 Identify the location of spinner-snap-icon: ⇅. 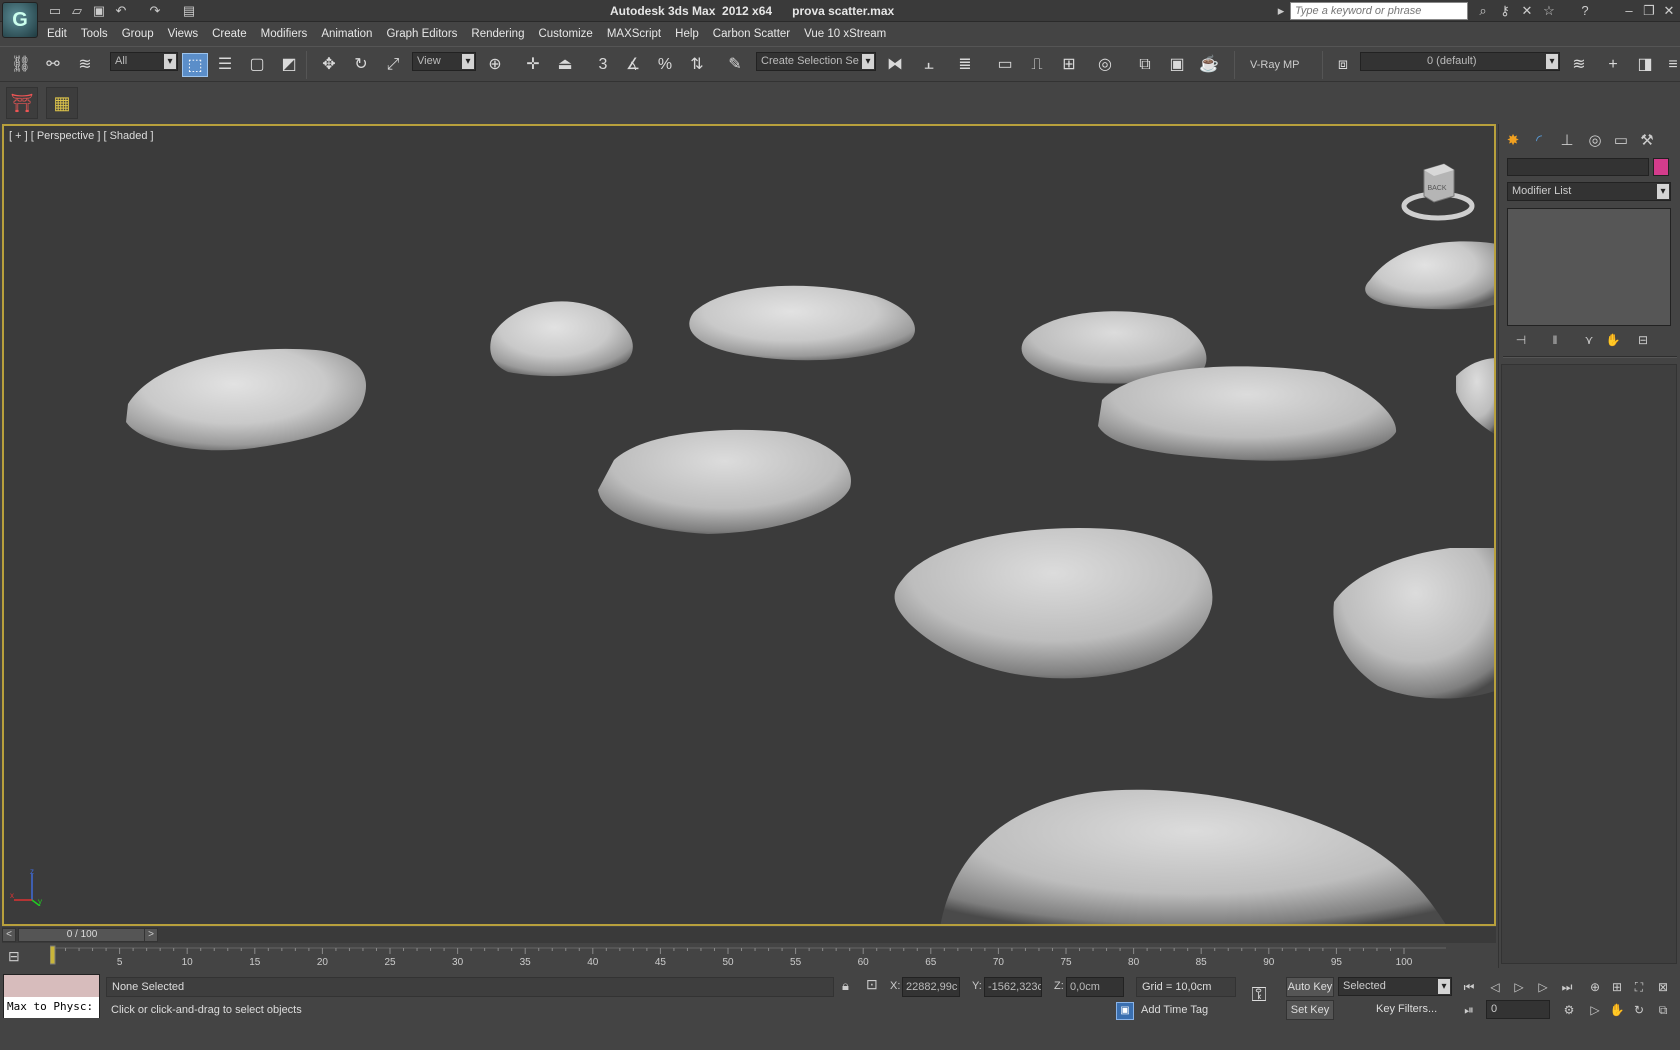
(697, 65).